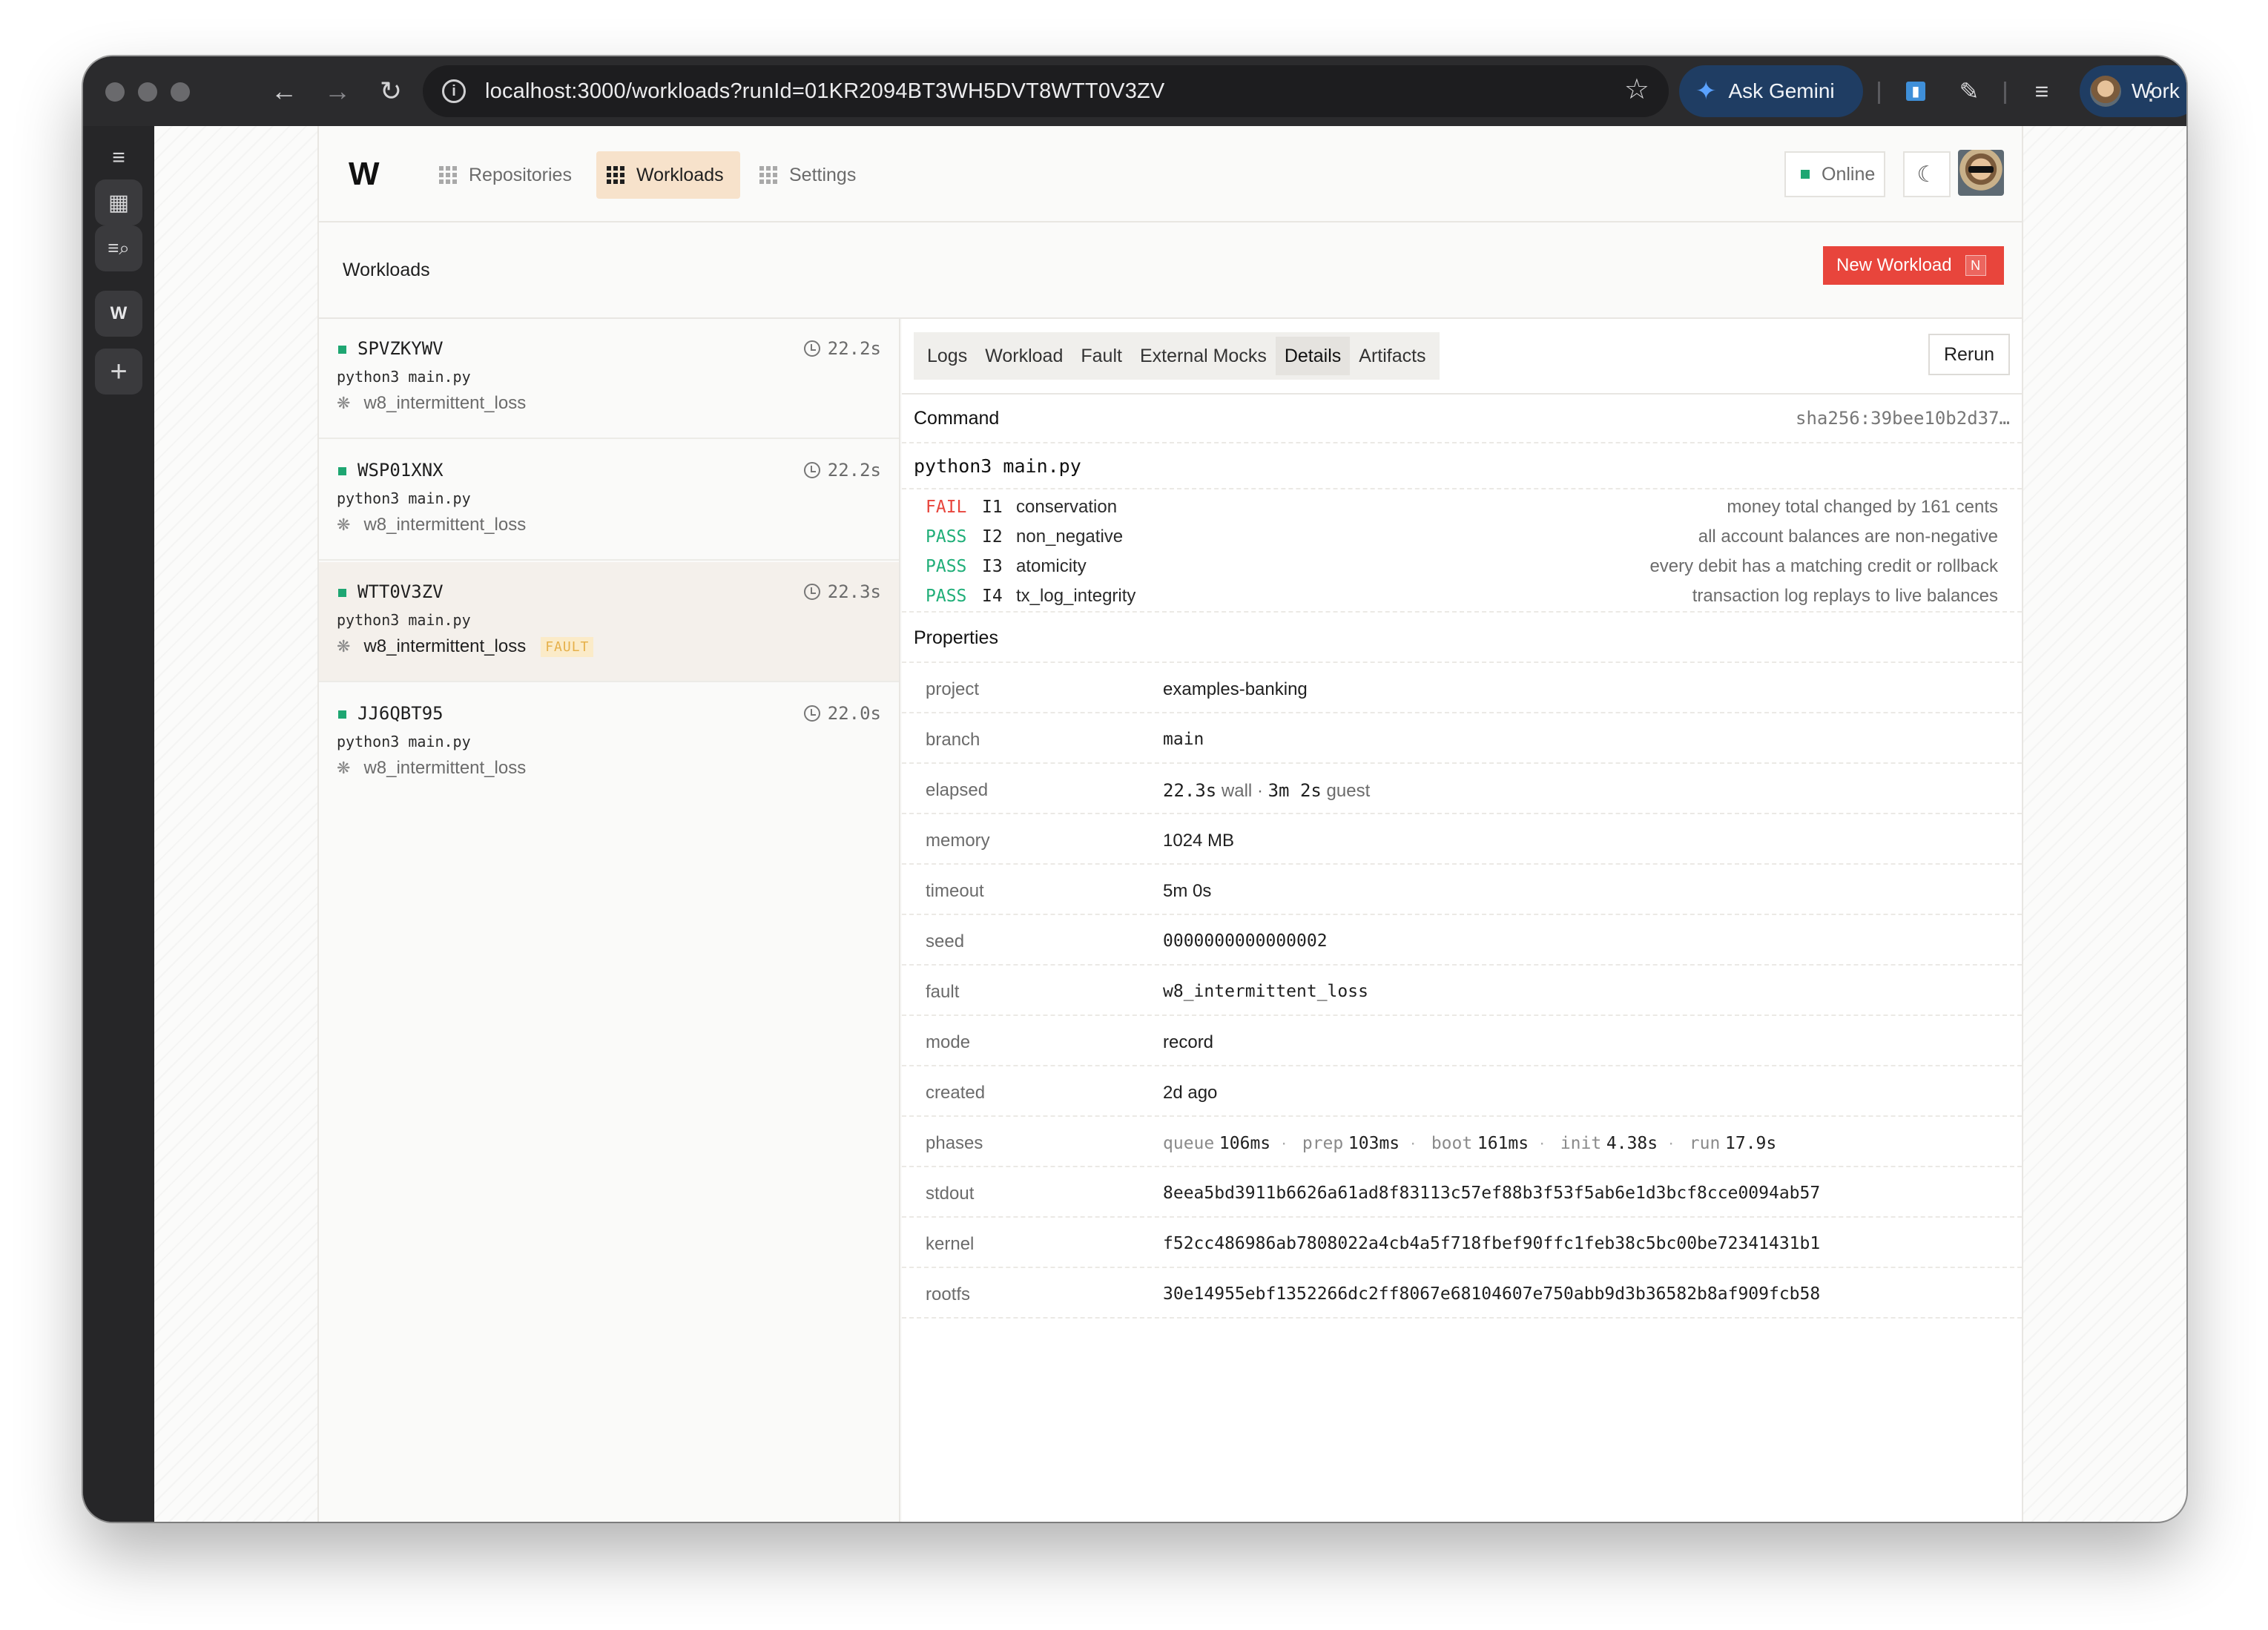  Describe the element at coordinates (1267, 790) in the screenshot. I see `property-value: 22.3s wall · 3m 2s guest` at that location.